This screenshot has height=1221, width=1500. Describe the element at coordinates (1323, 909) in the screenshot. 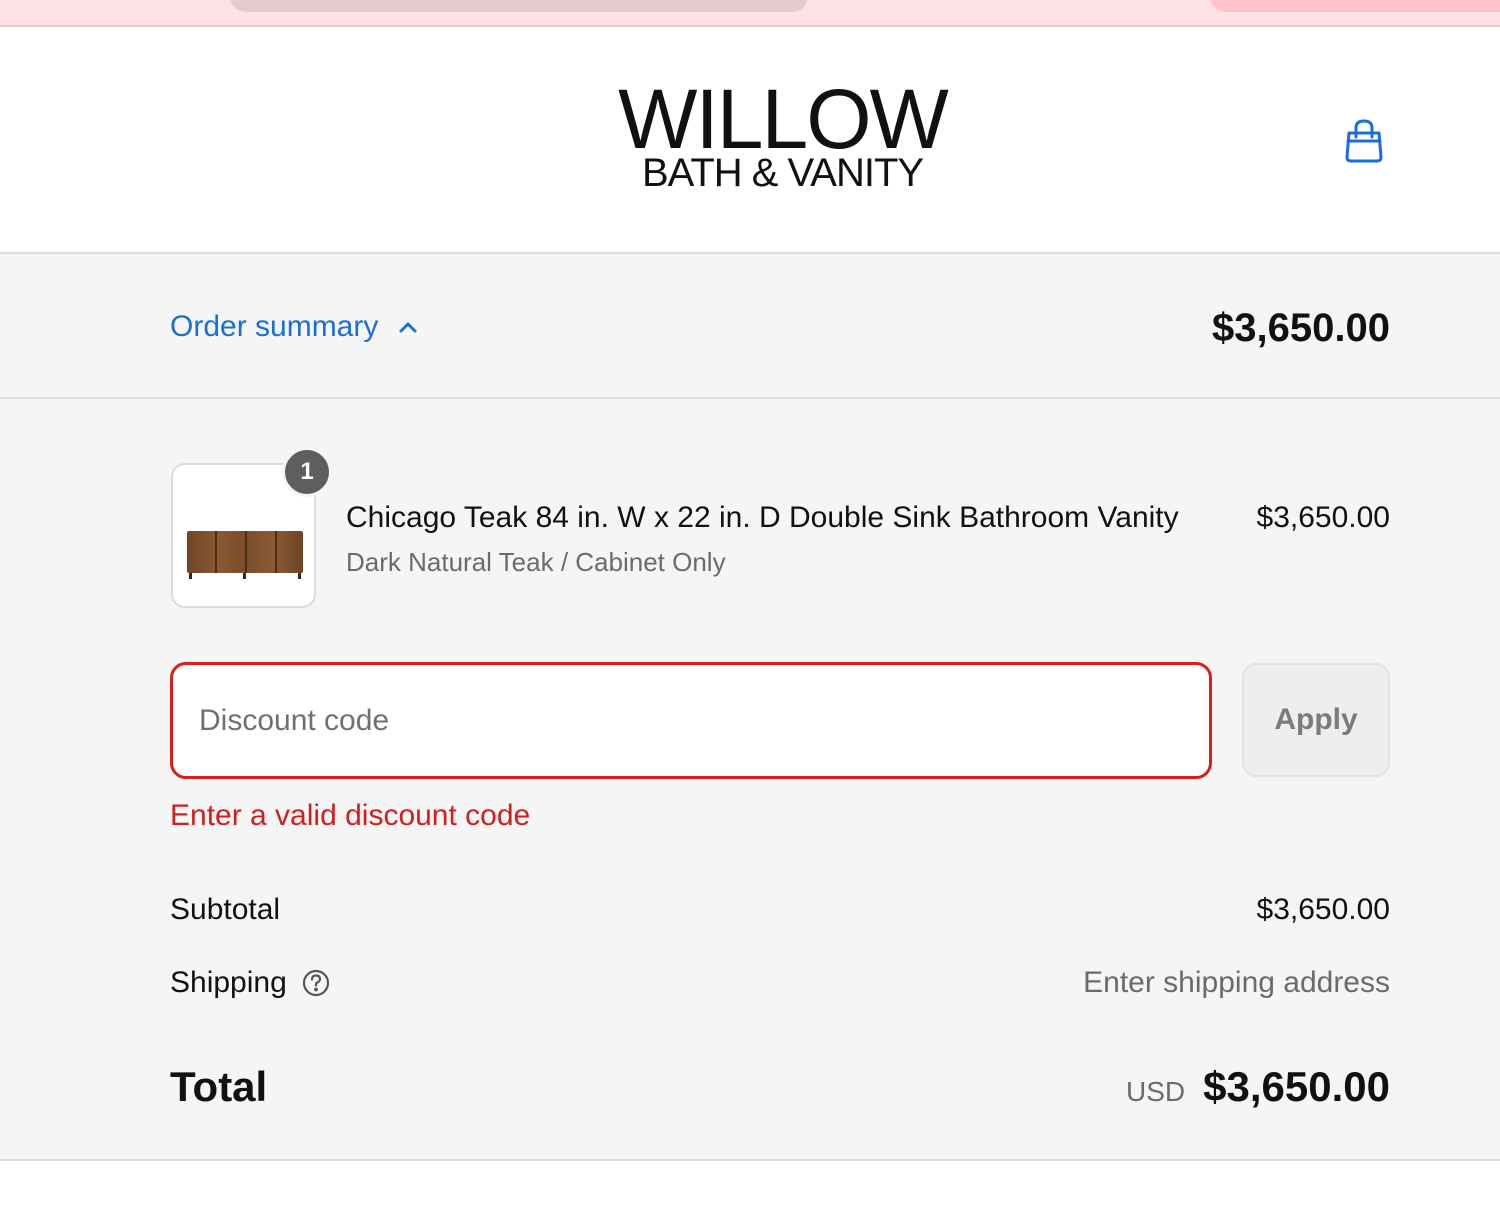

I see `subtotal-value: $3,650.00` at that location.